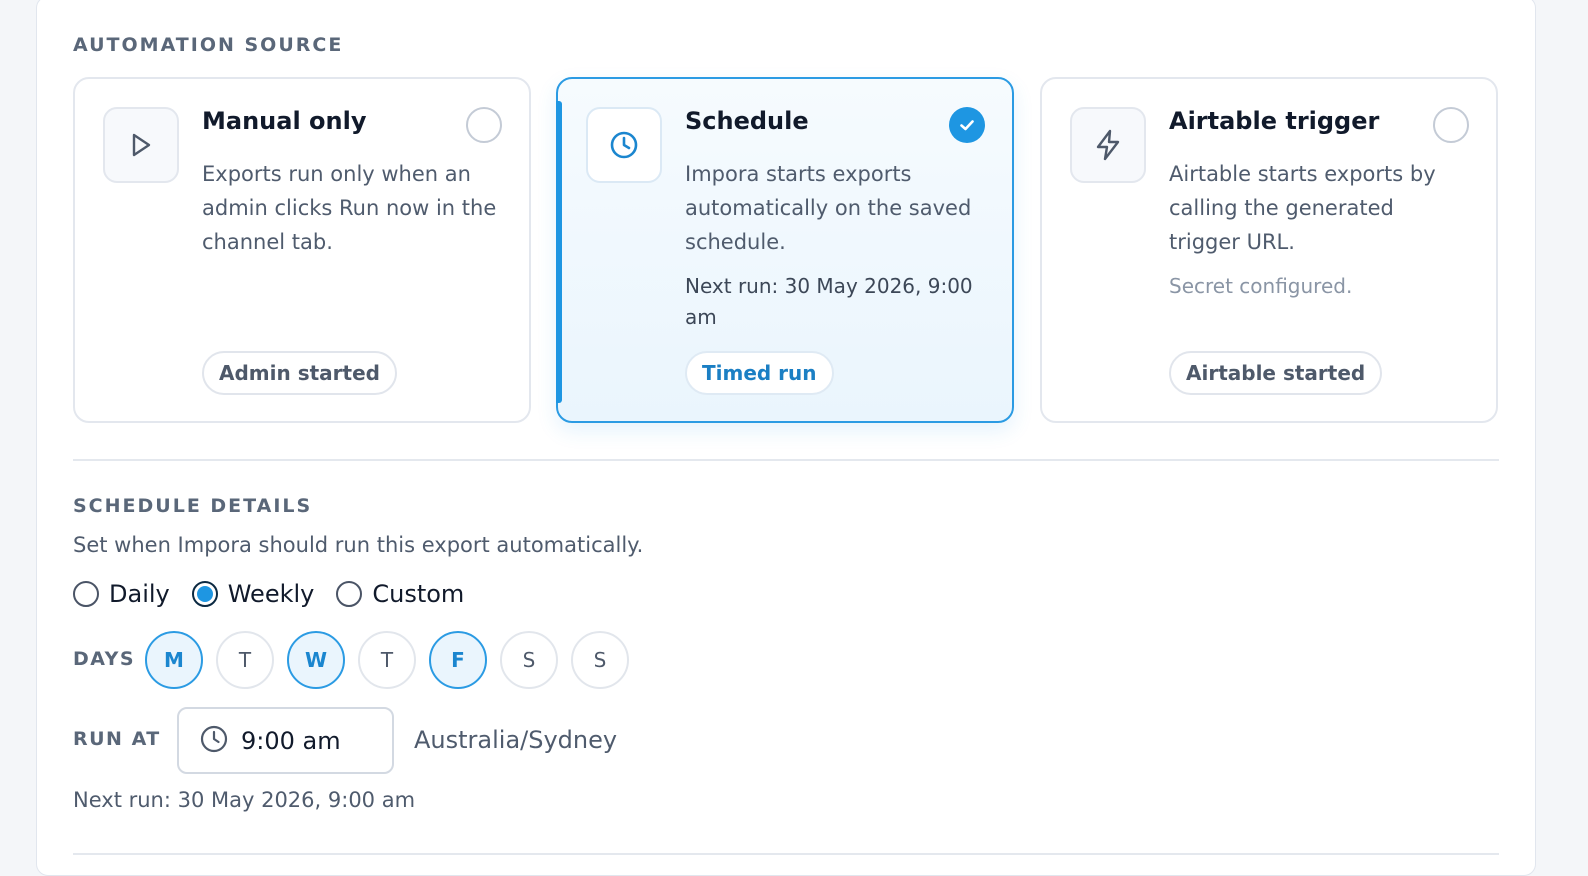  Describe the element at coordinates (139, 594) in the screenshot. I see `frequency-label: Daily` at that location.